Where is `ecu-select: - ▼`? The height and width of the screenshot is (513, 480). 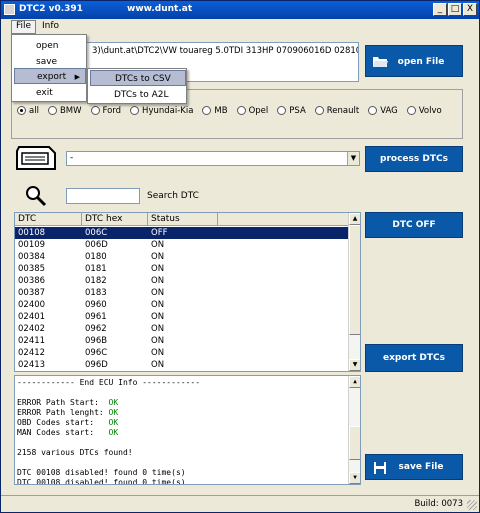
ecu-select: - ▼ is located at coordinates (213, 158).